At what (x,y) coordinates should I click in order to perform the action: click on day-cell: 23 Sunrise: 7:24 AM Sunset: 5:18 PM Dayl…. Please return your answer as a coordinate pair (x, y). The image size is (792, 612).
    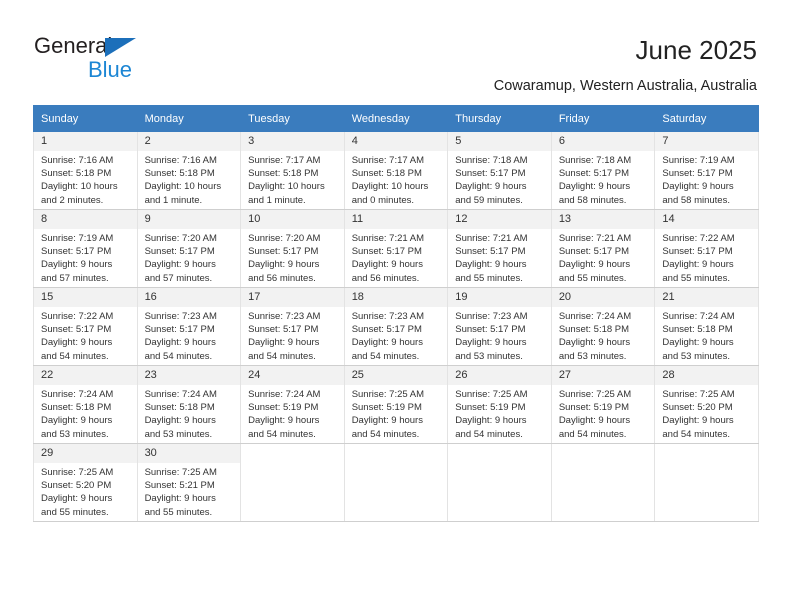
    Looking at the image, I should click on (189, 404).